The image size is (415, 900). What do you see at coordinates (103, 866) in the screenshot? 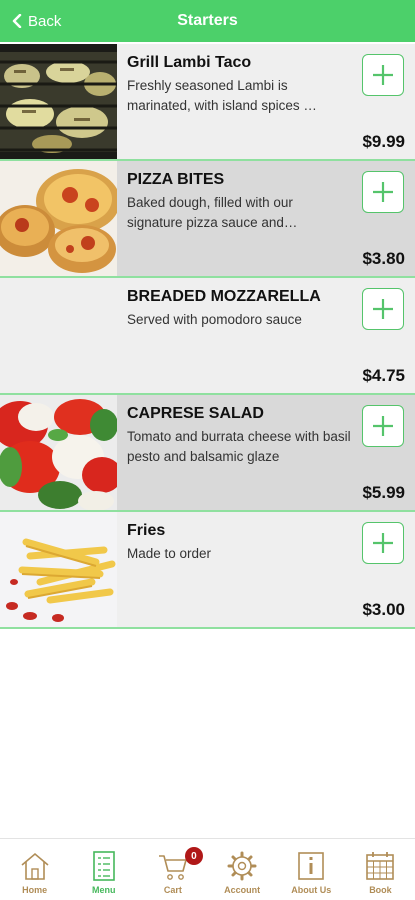
I see `menu-icon` at bounding box center [103, 866].